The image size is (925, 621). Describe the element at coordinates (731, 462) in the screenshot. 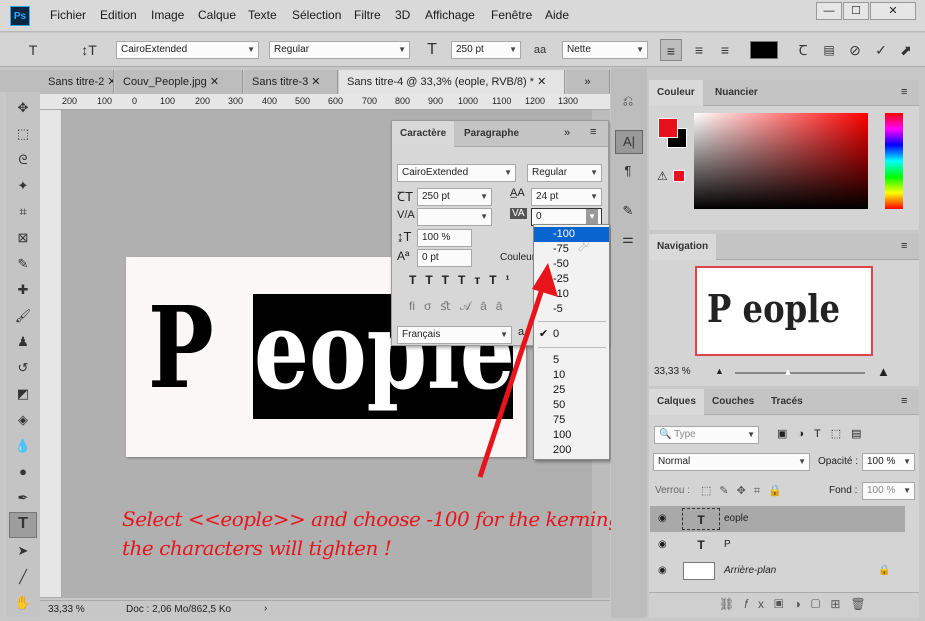

I see `blend-mode-select: Normal ▼` at that location.